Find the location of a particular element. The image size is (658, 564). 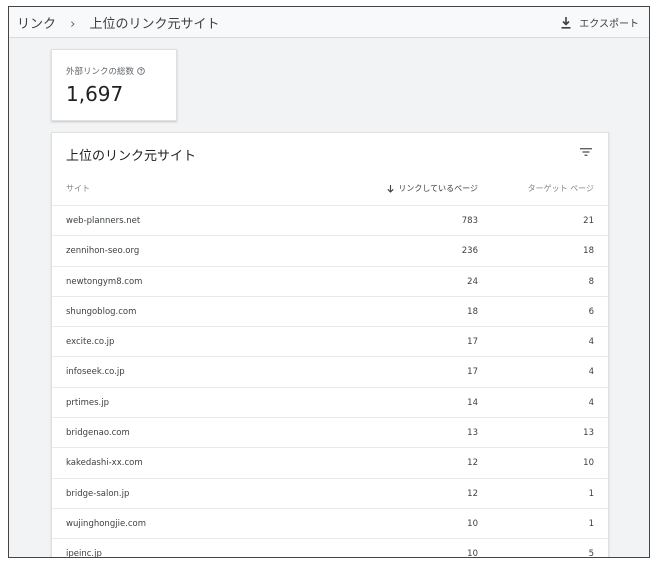

table-title: 上位のリンク元サイト is located at coordinates (131, 156).